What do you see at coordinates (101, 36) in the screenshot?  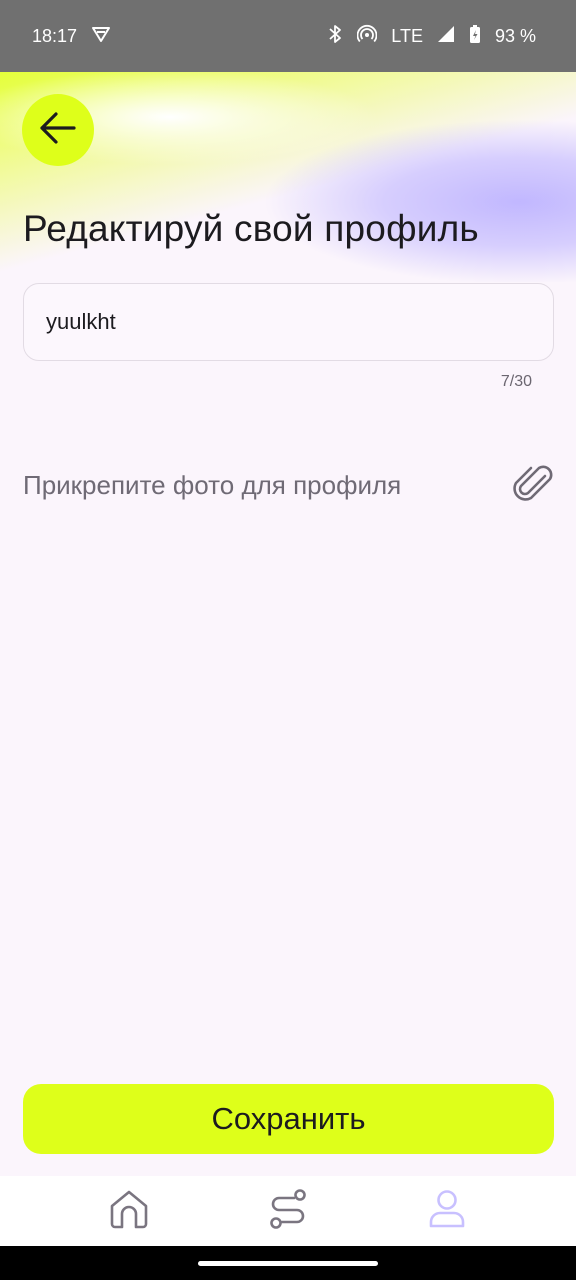 I see `vpn-shield-icon` at bounding box center [101, 36].